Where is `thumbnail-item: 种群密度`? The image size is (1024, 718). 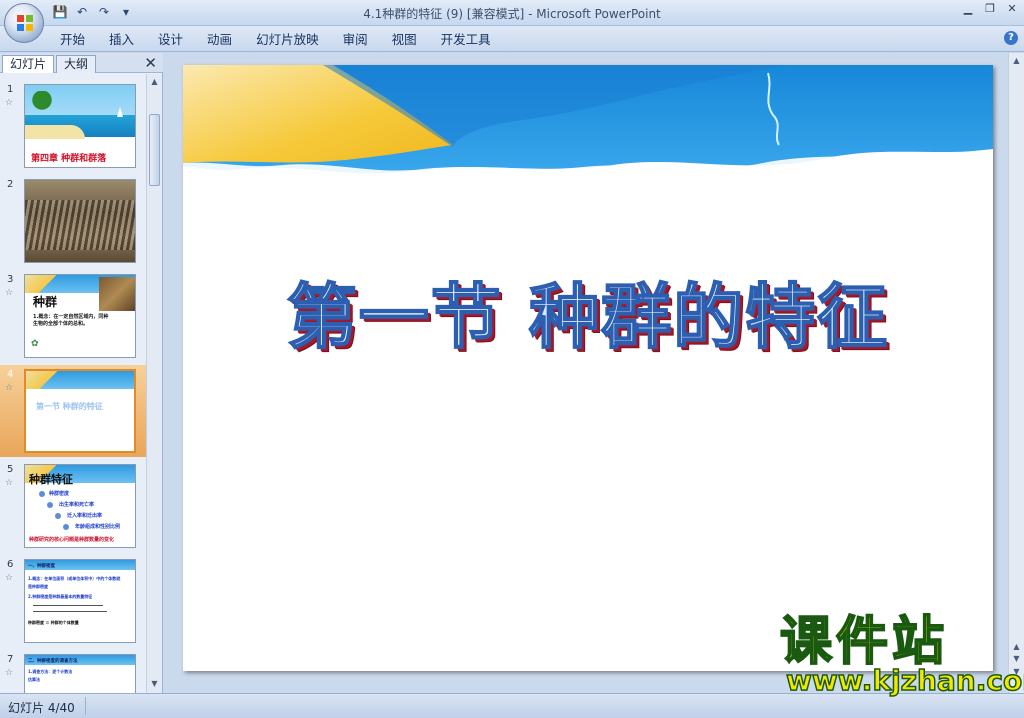 thumbnail-item: 种群密度 is located at coordinates (59, 494).